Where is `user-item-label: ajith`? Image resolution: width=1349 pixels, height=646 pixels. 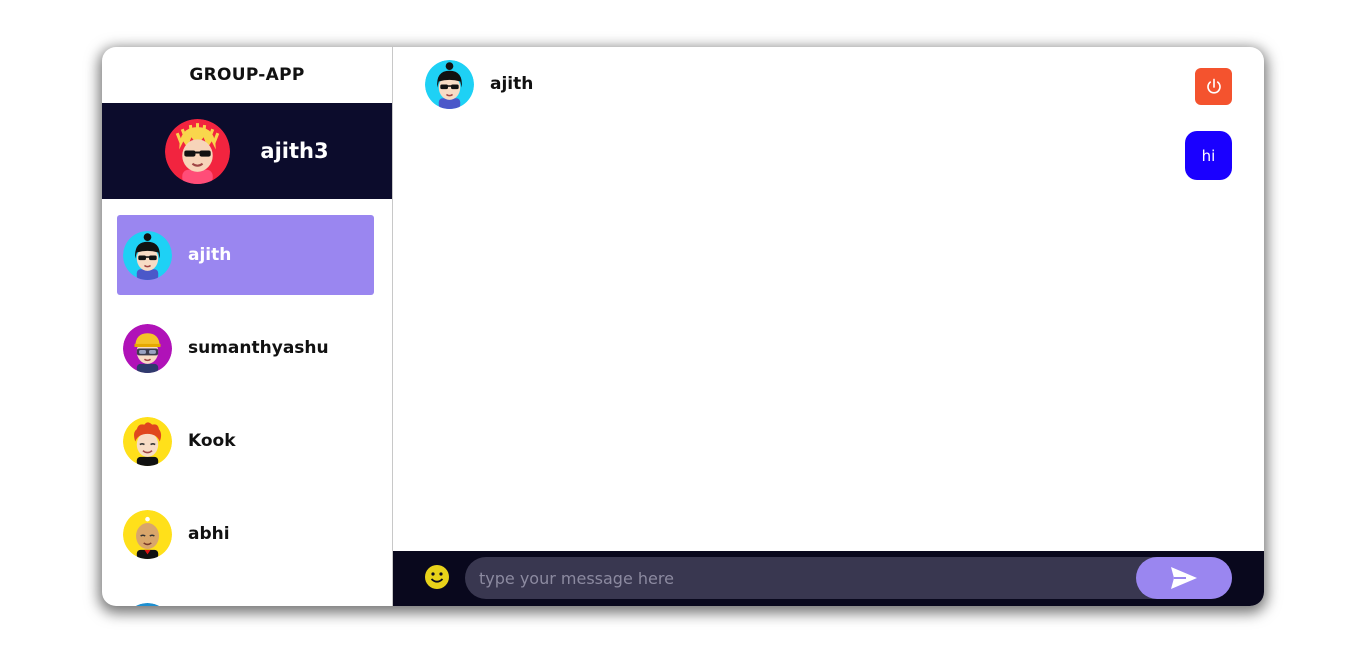
user-item-label: ajith is located at coordinates (210, 255).